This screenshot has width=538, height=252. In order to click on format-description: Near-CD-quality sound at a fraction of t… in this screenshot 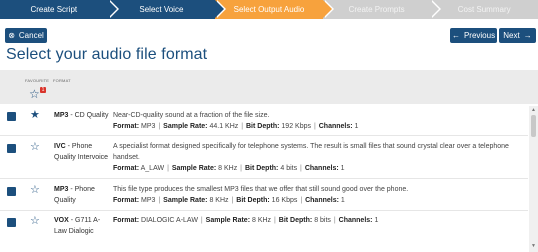, I will do `click(191, 115)`.